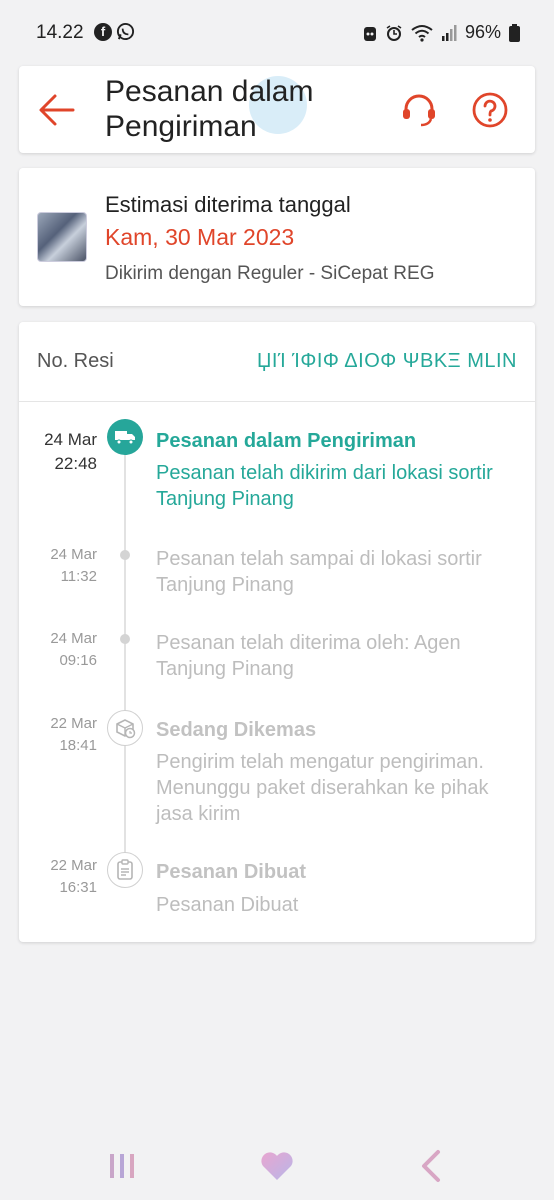 The height and width of the screenshot is (1200, 554). Describe the element at coordinates (482, 32) in the screenshot. I see `battery-percent: 96%` at that location.